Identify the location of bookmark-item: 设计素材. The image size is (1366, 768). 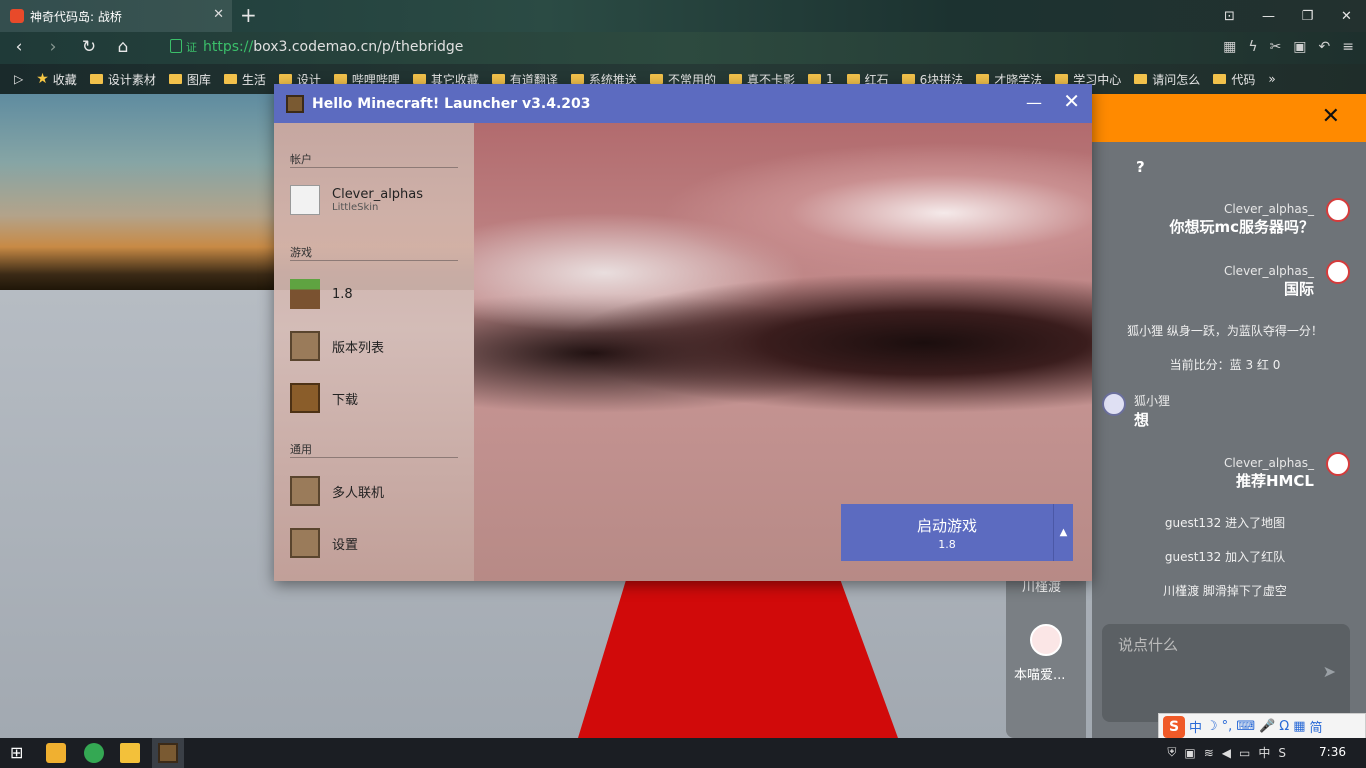
(122, 79).